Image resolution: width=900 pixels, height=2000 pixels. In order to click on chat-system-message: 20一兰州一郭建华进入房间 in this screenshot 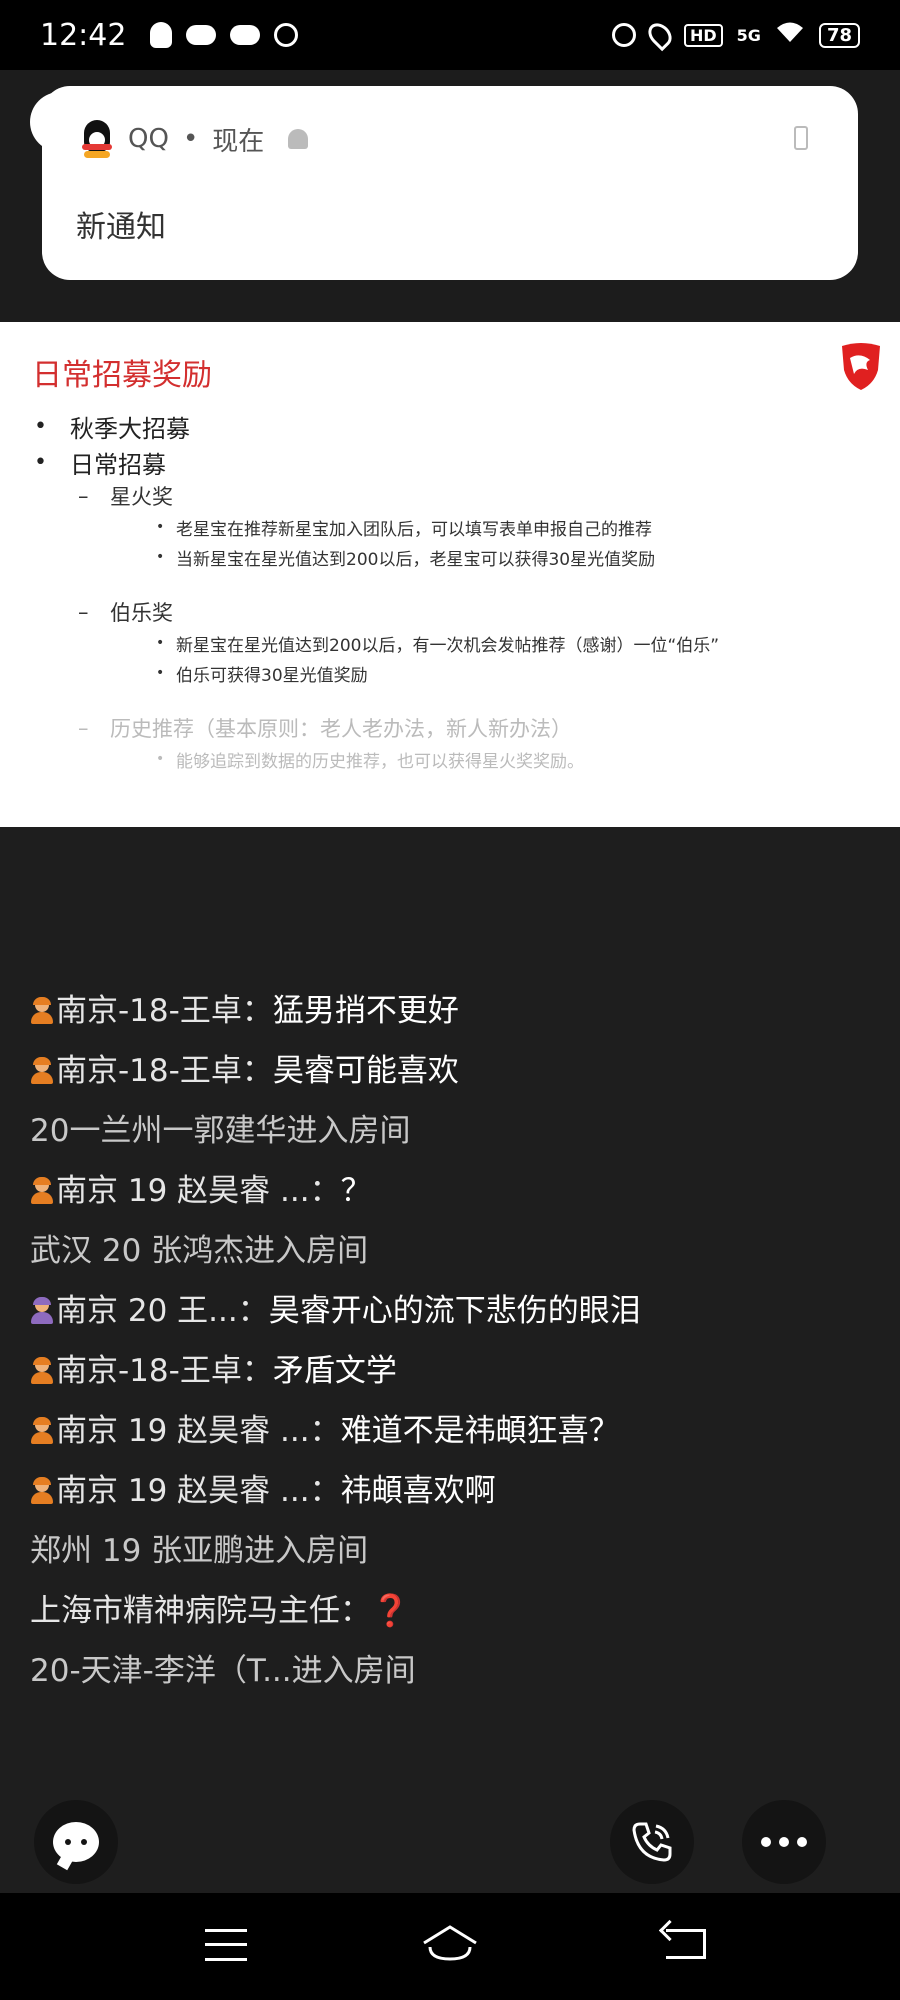, I will do `click(220, 1131)`.